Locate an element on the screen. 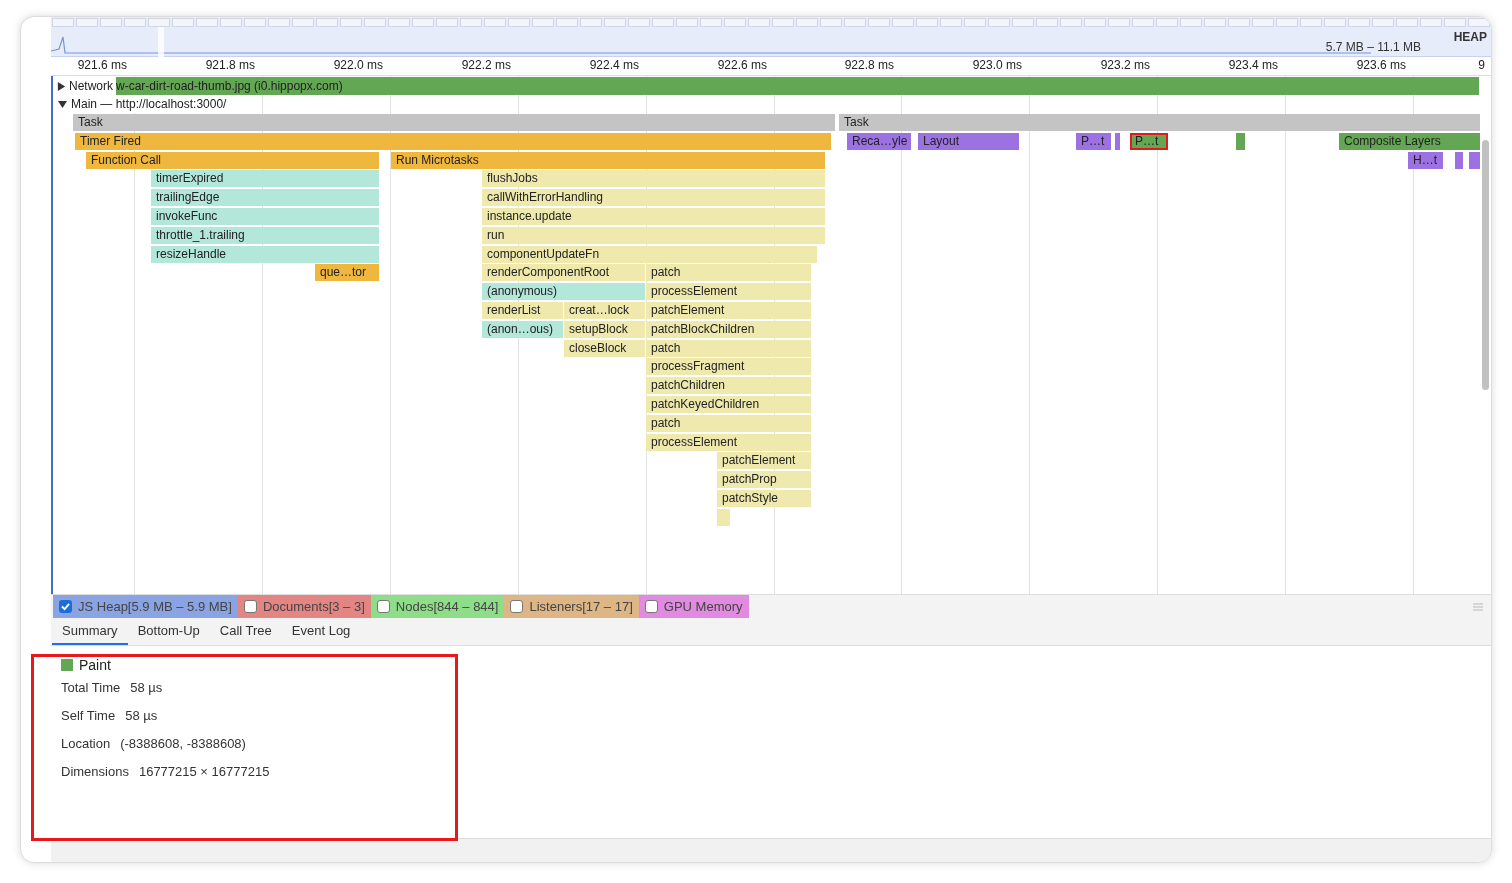 This screenshot has width=1512, height=883. heap-range: 5.7 MB – 11.1 MB is located at coordinates (1373, 47).